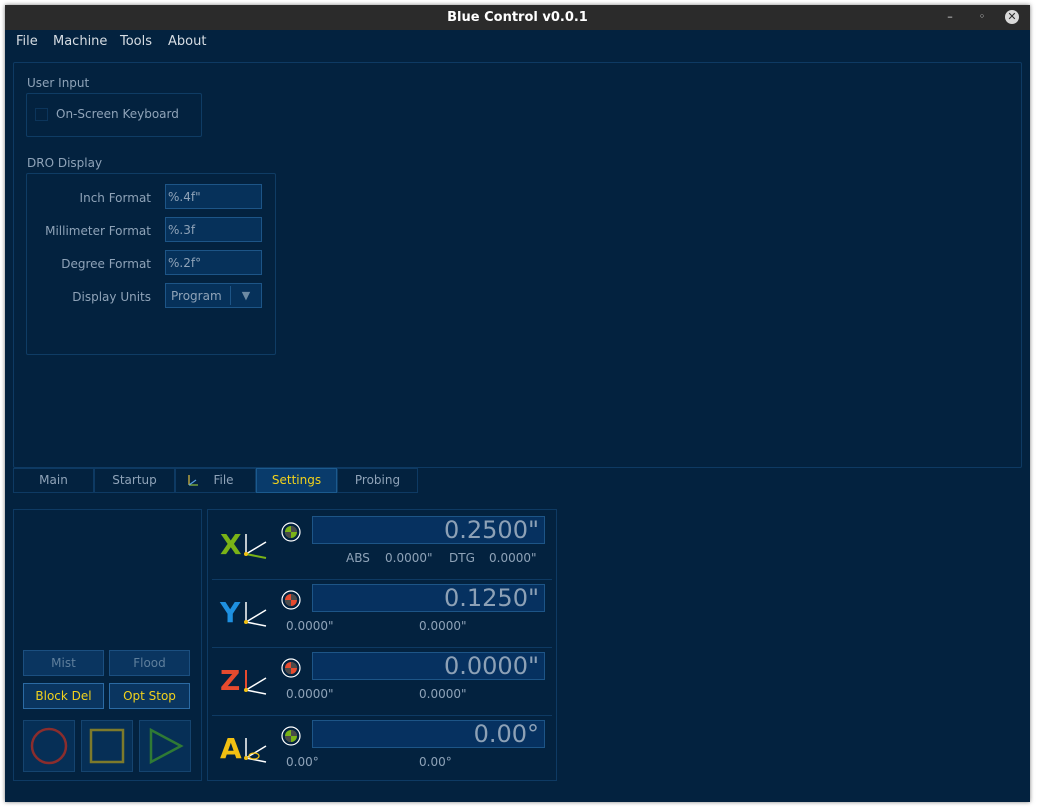  What do you see at coordinates (213, 229) in the screenshot?
I see `mm-format-input: %.3f` at bounding box center [213, 229].